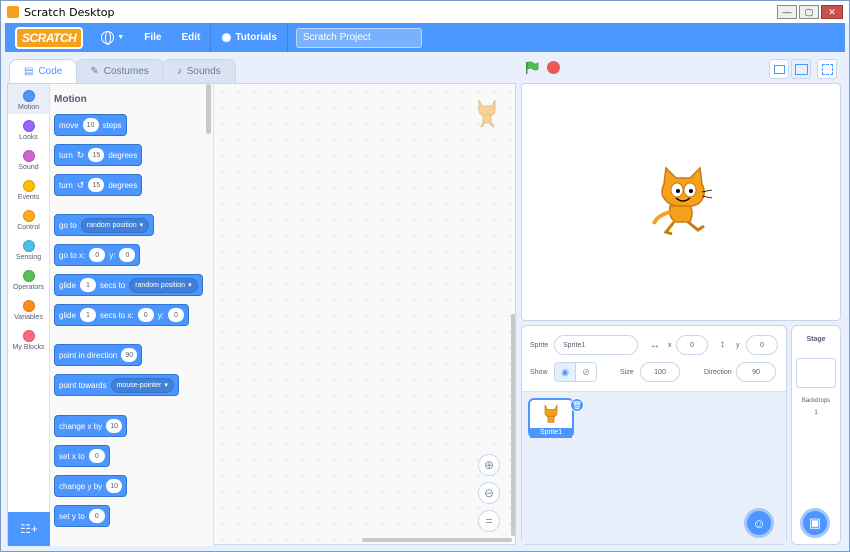 The height and width of the screenshot is (552, 850). Describe the element at coordinates (28, 287) in the screenshot. I see `category-label: Operators` at that location.